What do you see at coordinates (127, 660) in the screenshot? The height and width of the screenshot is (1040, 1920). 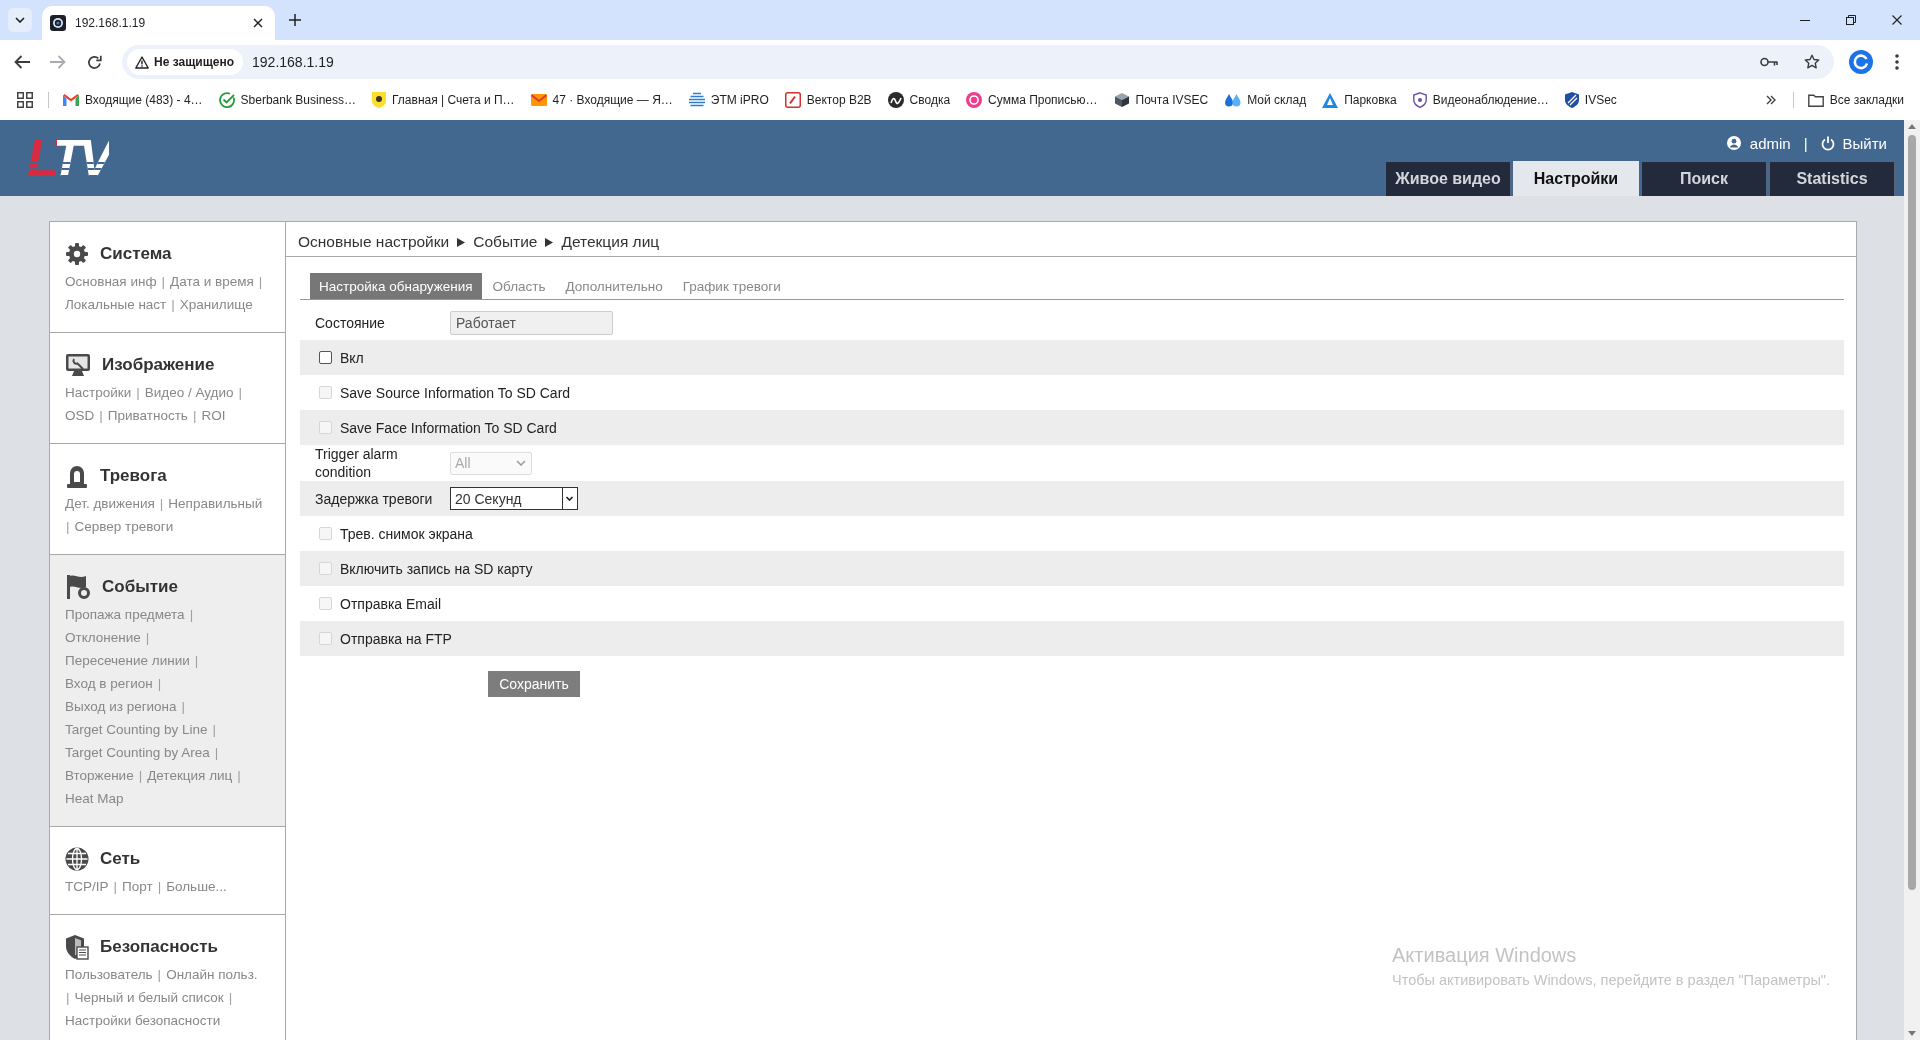 I see `sidebar-link: Пересечение линии` at bounding box center [127, 660].